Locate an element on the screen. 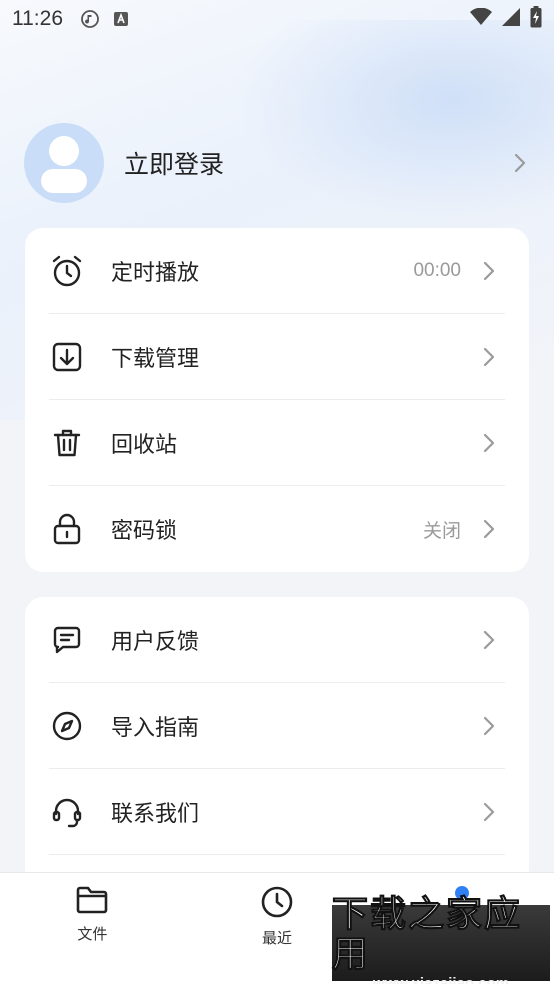 This screenshot has width=554, height=984. status-bar: 11:26 is located at coordinates (277, 19).